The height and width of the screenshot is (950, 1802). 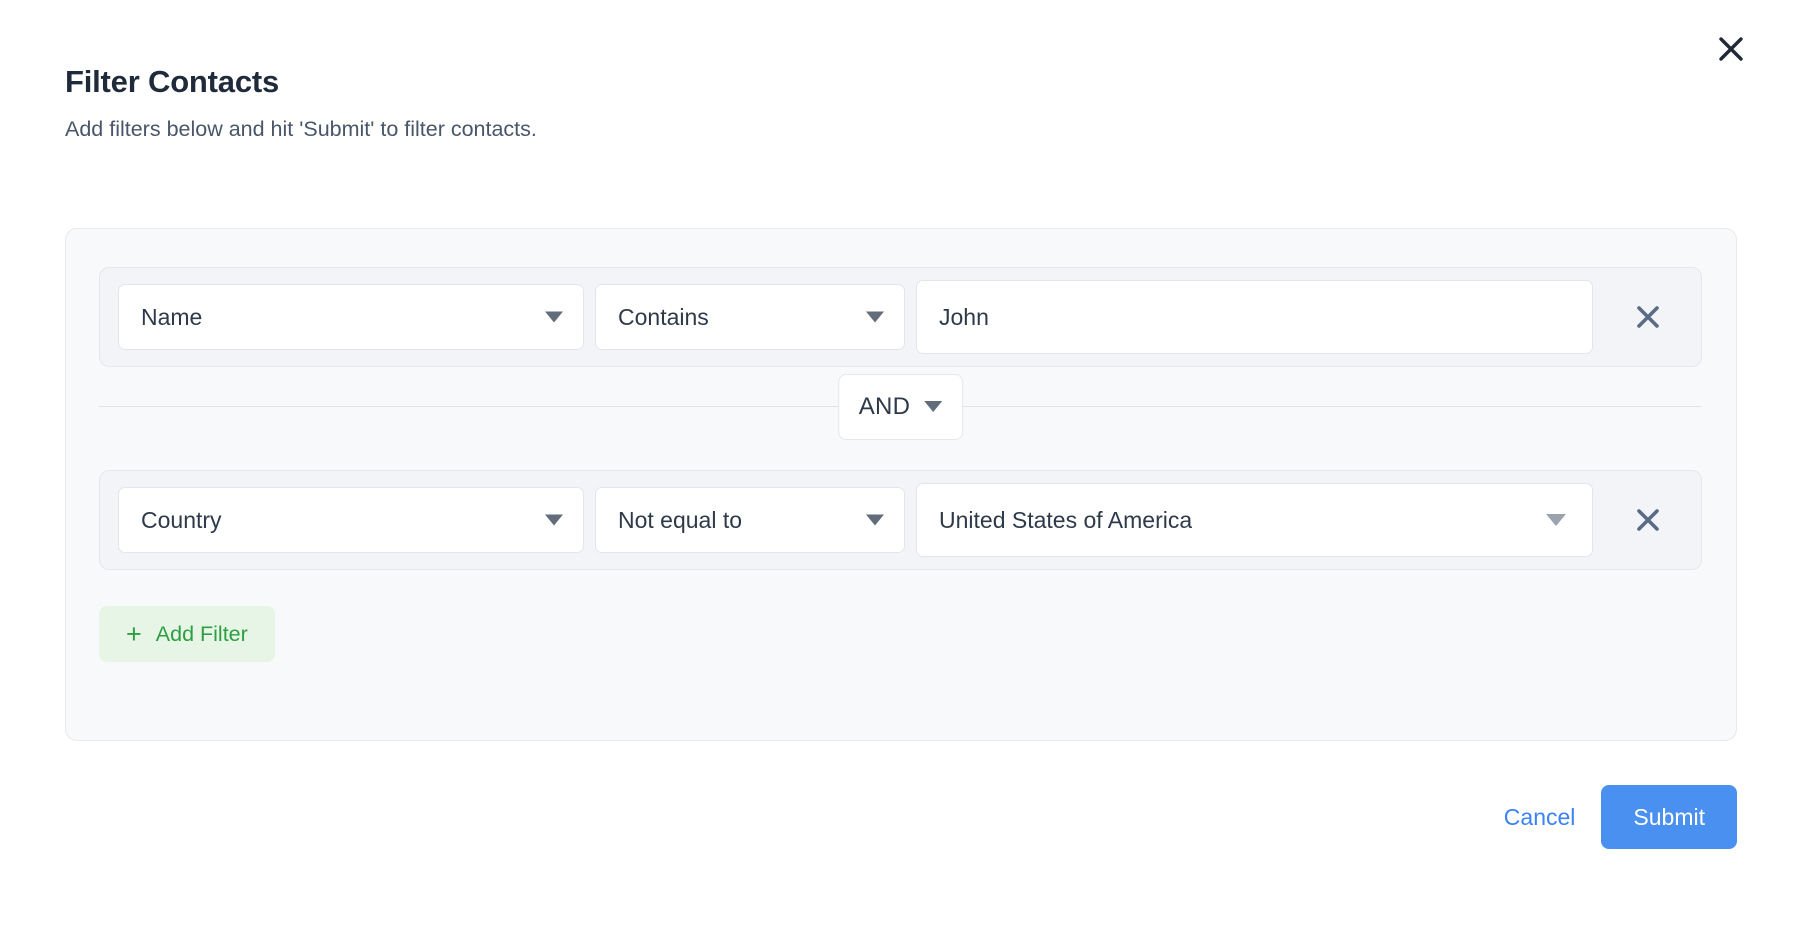 What do you see at coordinates (884, 406) in the screenshot?
I see `filter-connector-label: AND` at bounding box center [884, 406].